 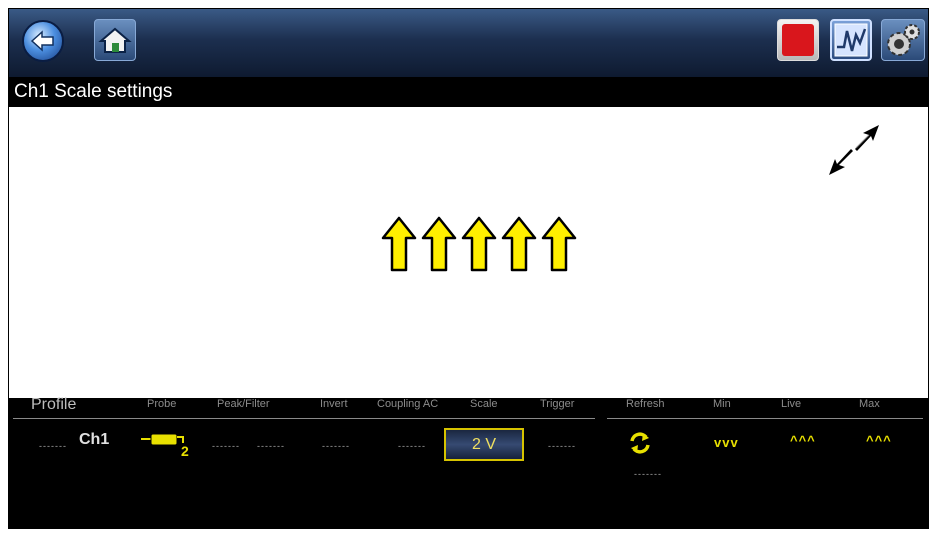 I want to click on header-min: Min, so click(x=722, y=404).